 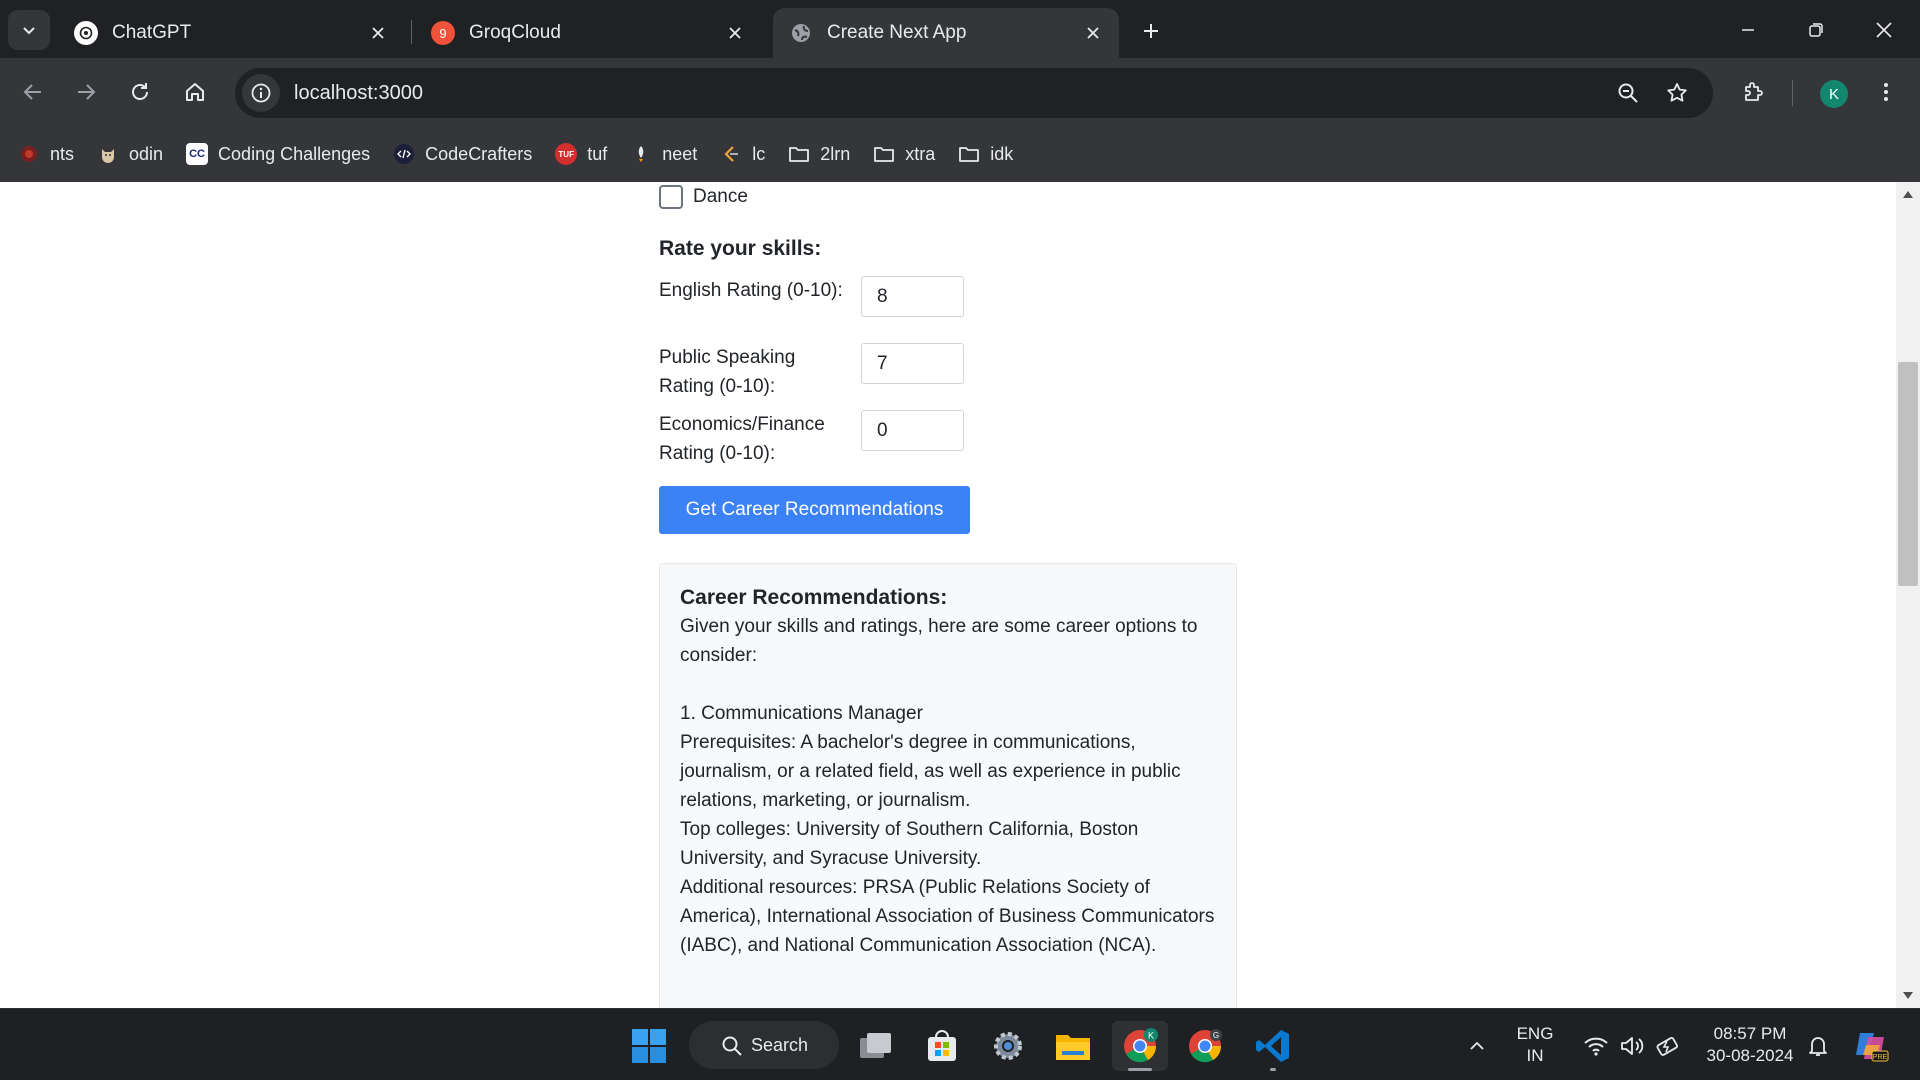 I want to click on menu-button, so click(x=1886, y=92).